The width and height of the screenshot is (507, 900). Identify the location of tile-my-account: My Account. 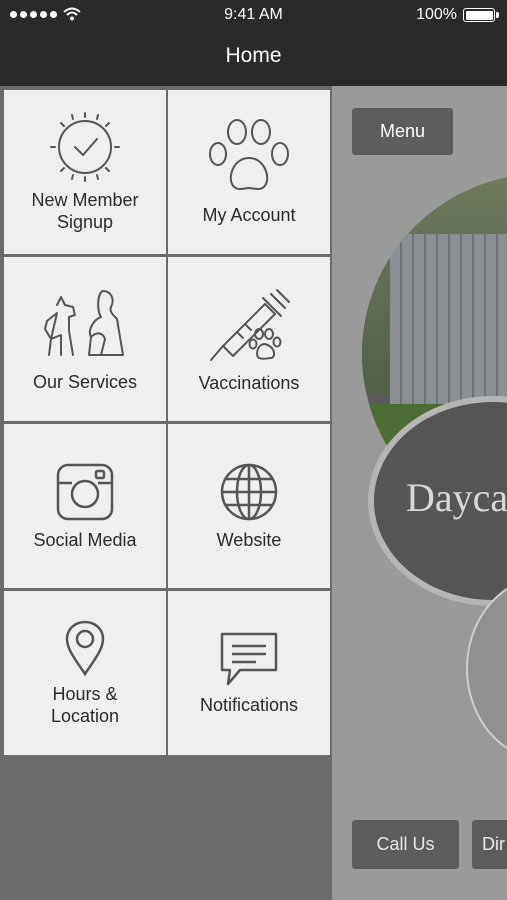
(249, 172).